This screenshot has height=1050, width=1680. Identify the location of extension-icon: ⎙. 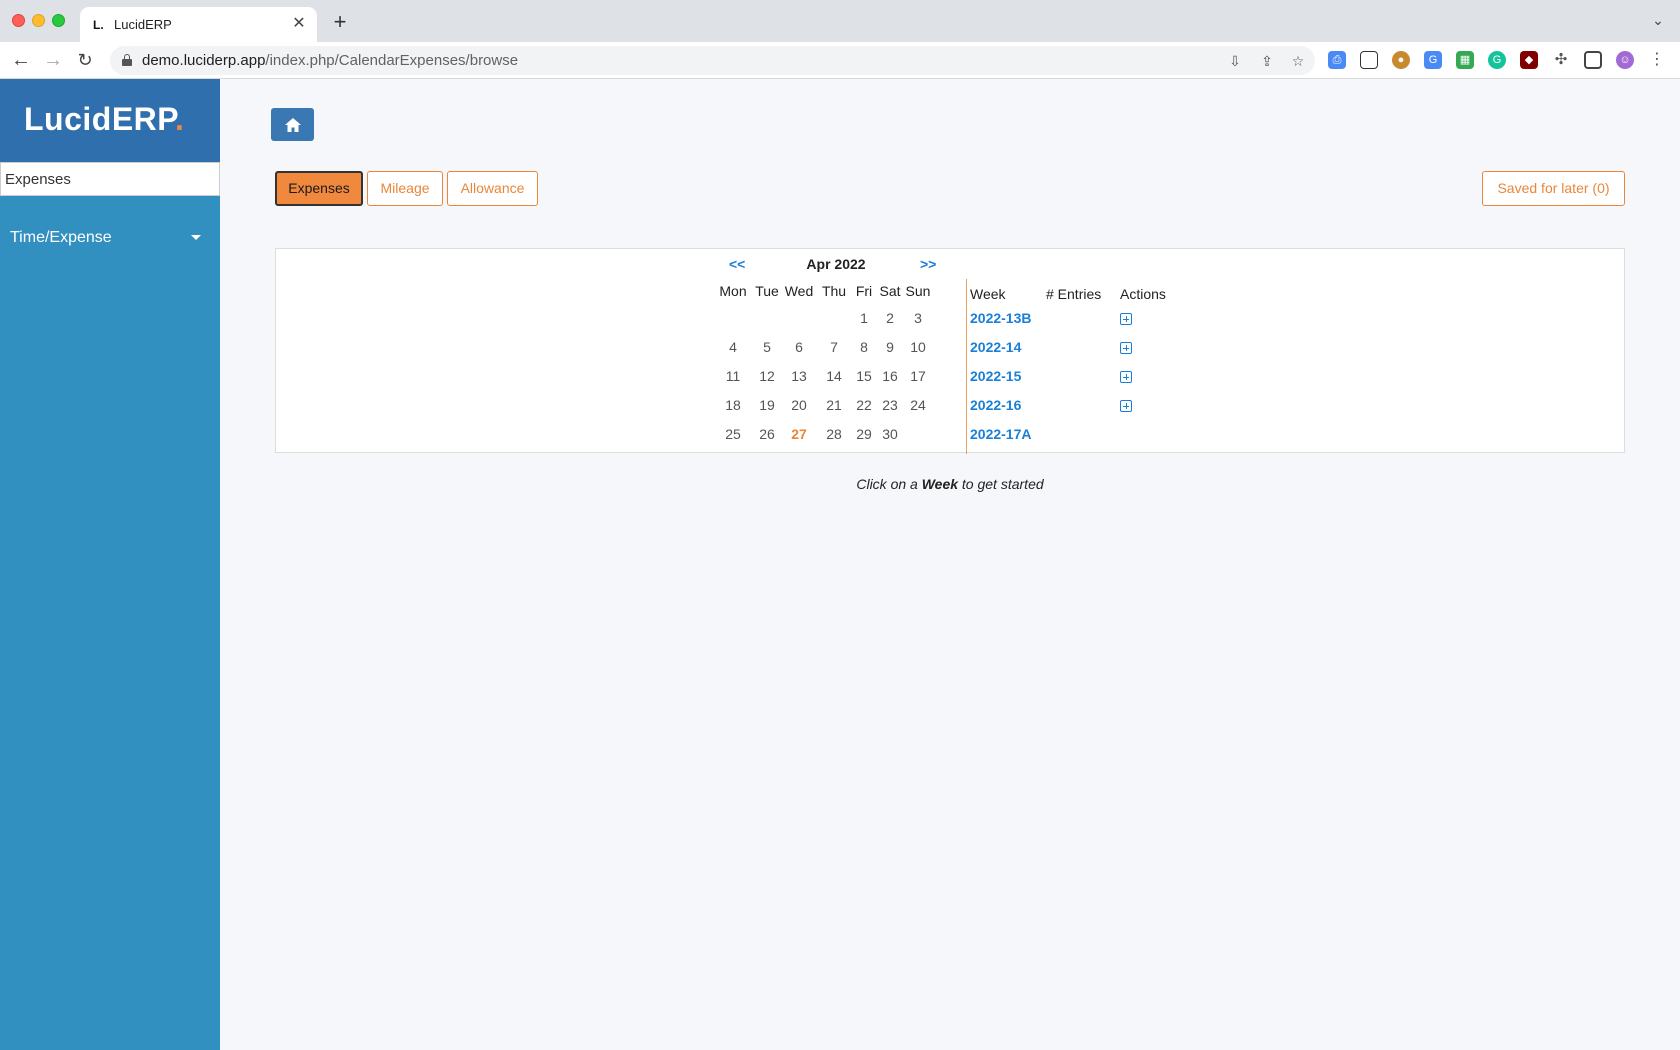
(1337, 60).